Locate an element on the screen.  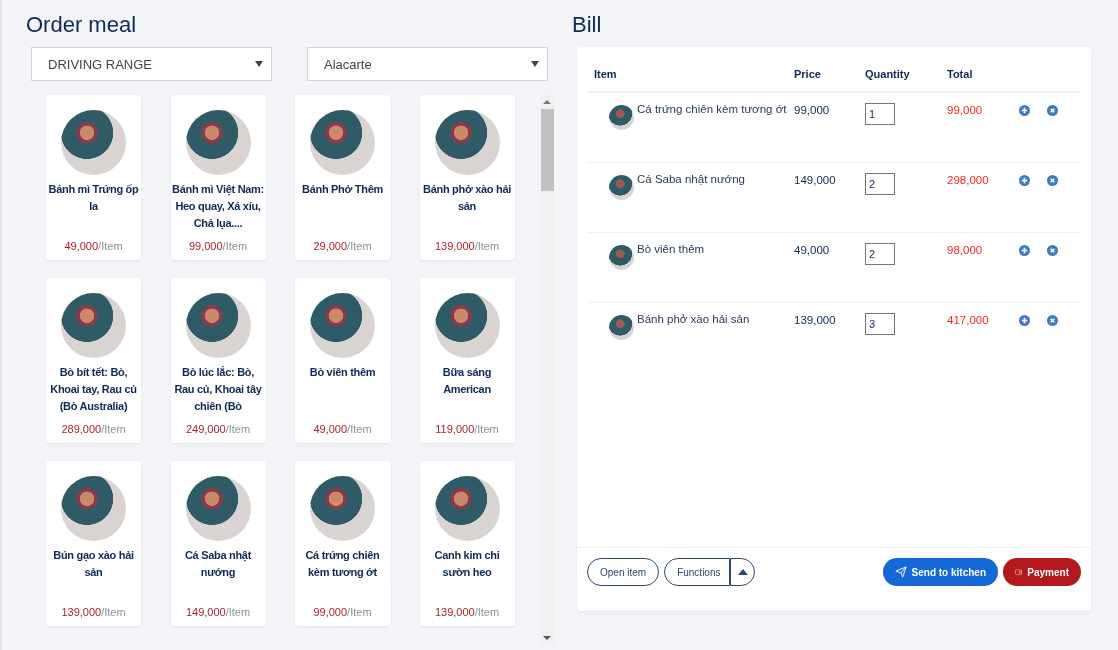
total-cell-text: 98,000 is located at coordinates (965, 250).